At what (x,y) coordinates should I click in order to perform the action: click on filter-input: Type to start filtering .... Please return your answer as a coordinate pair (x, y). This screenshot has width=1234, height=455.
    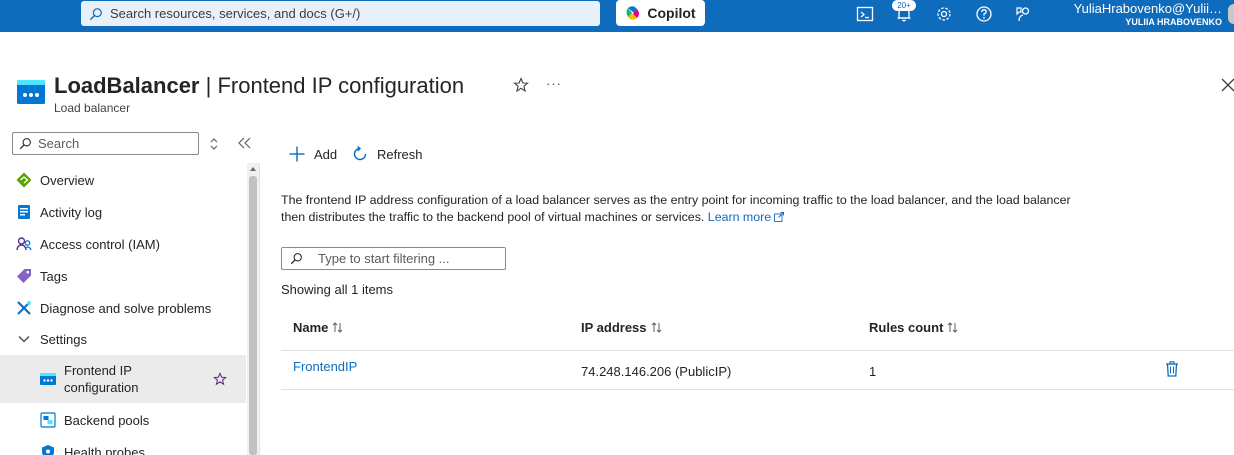
    Looking at the image, I should click on (393, 258).